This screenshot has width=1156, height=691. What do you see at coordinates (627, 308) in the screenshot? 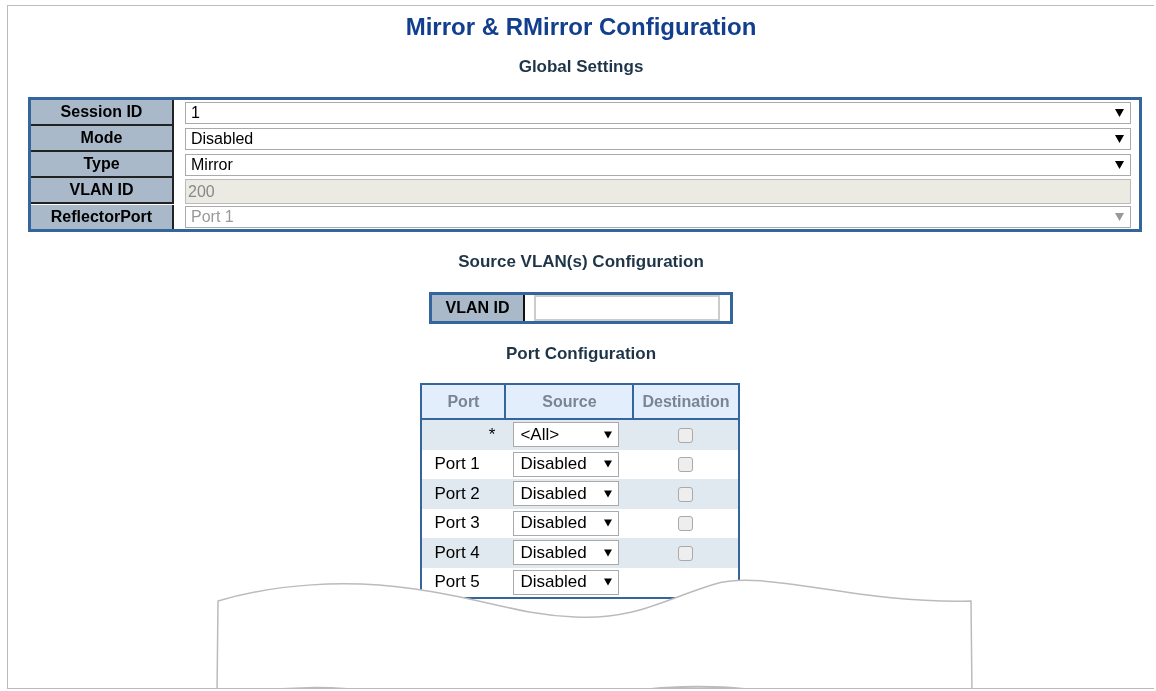
I see `input-field` at bounding box center [627, 308].